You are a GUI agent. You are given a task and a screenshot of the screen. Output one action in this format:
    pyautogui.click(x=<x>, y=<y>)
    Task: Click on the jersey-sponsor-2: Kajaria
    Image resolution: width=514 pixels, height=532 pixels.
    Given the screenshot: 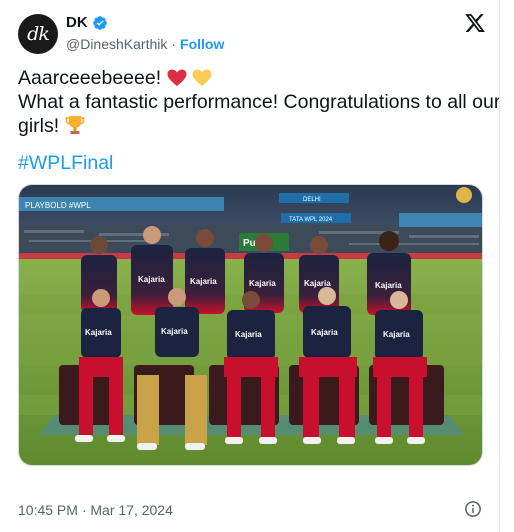 What is the action you would take?
    pyautogui.click(x=203, y=281)
    